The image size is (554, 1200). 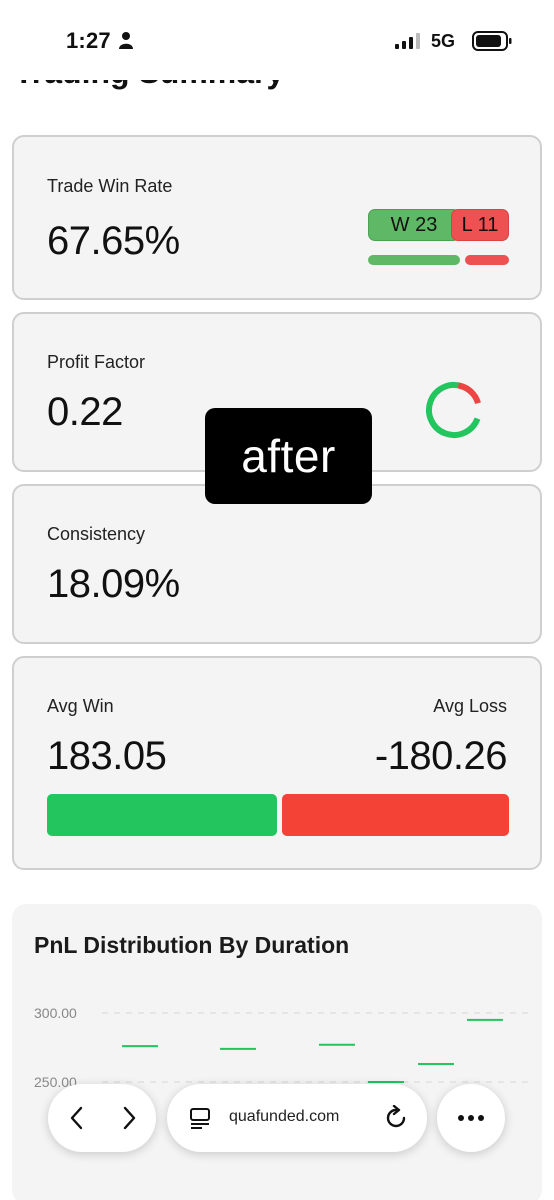 I want to click on avg-win-label: Avg Win, so click(x=80, y=706).